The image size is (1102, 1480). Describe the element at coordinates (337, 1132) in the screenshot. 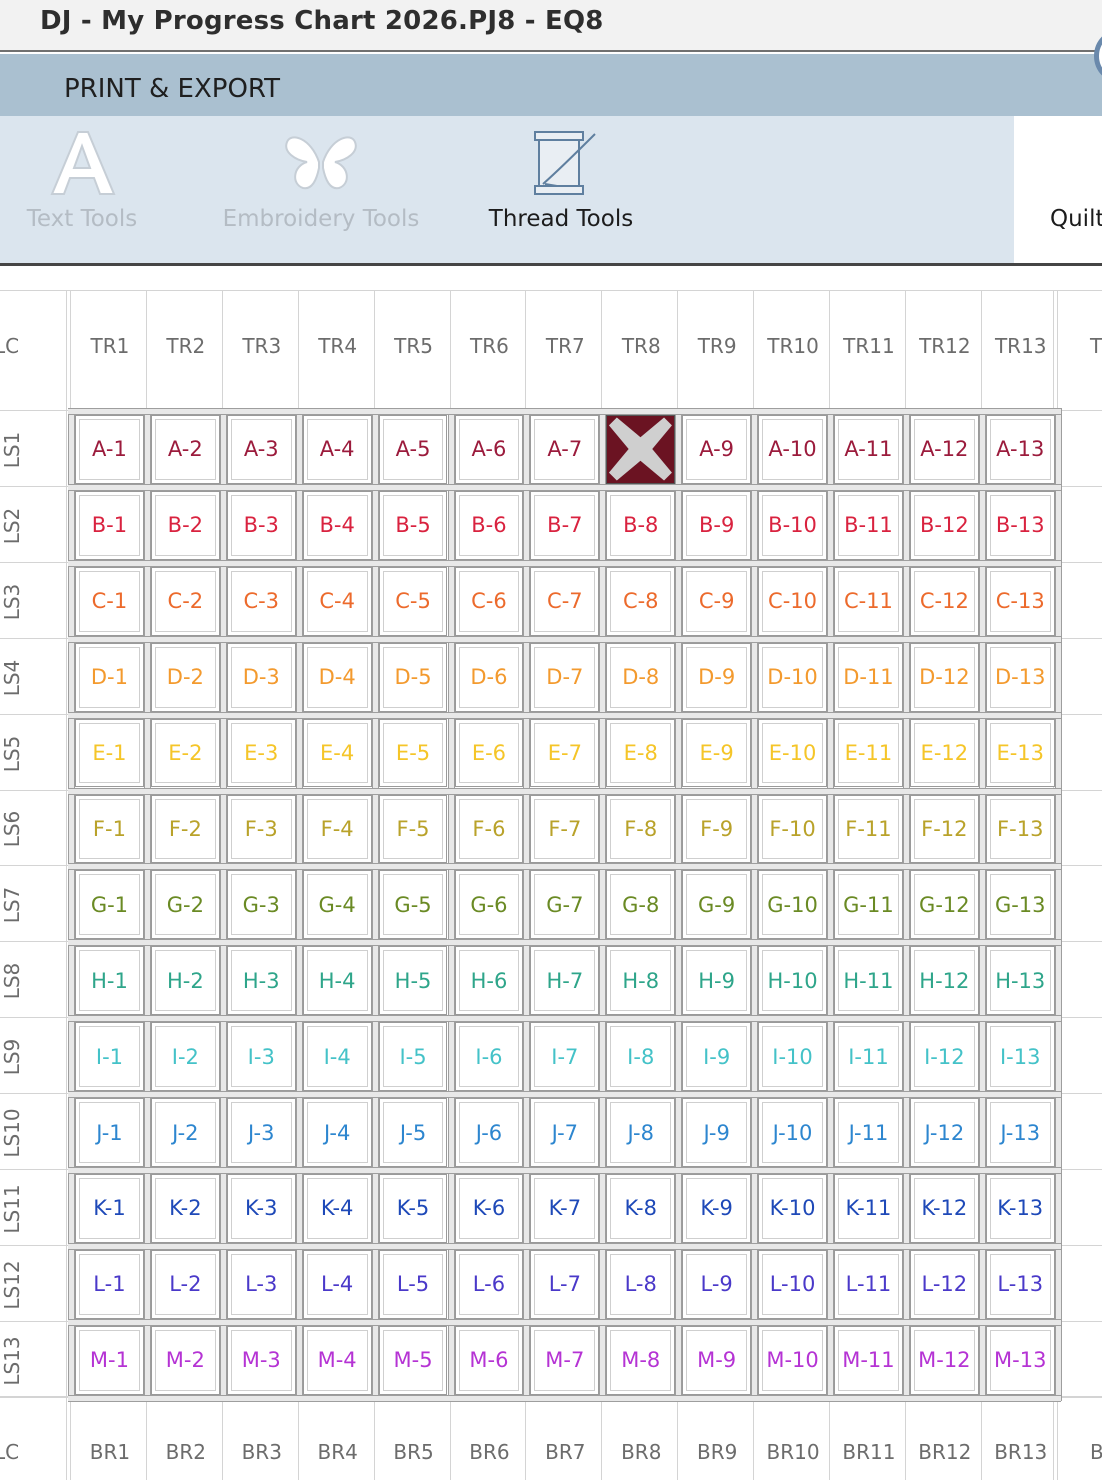

I see `quilt-block: J-4` at that location.